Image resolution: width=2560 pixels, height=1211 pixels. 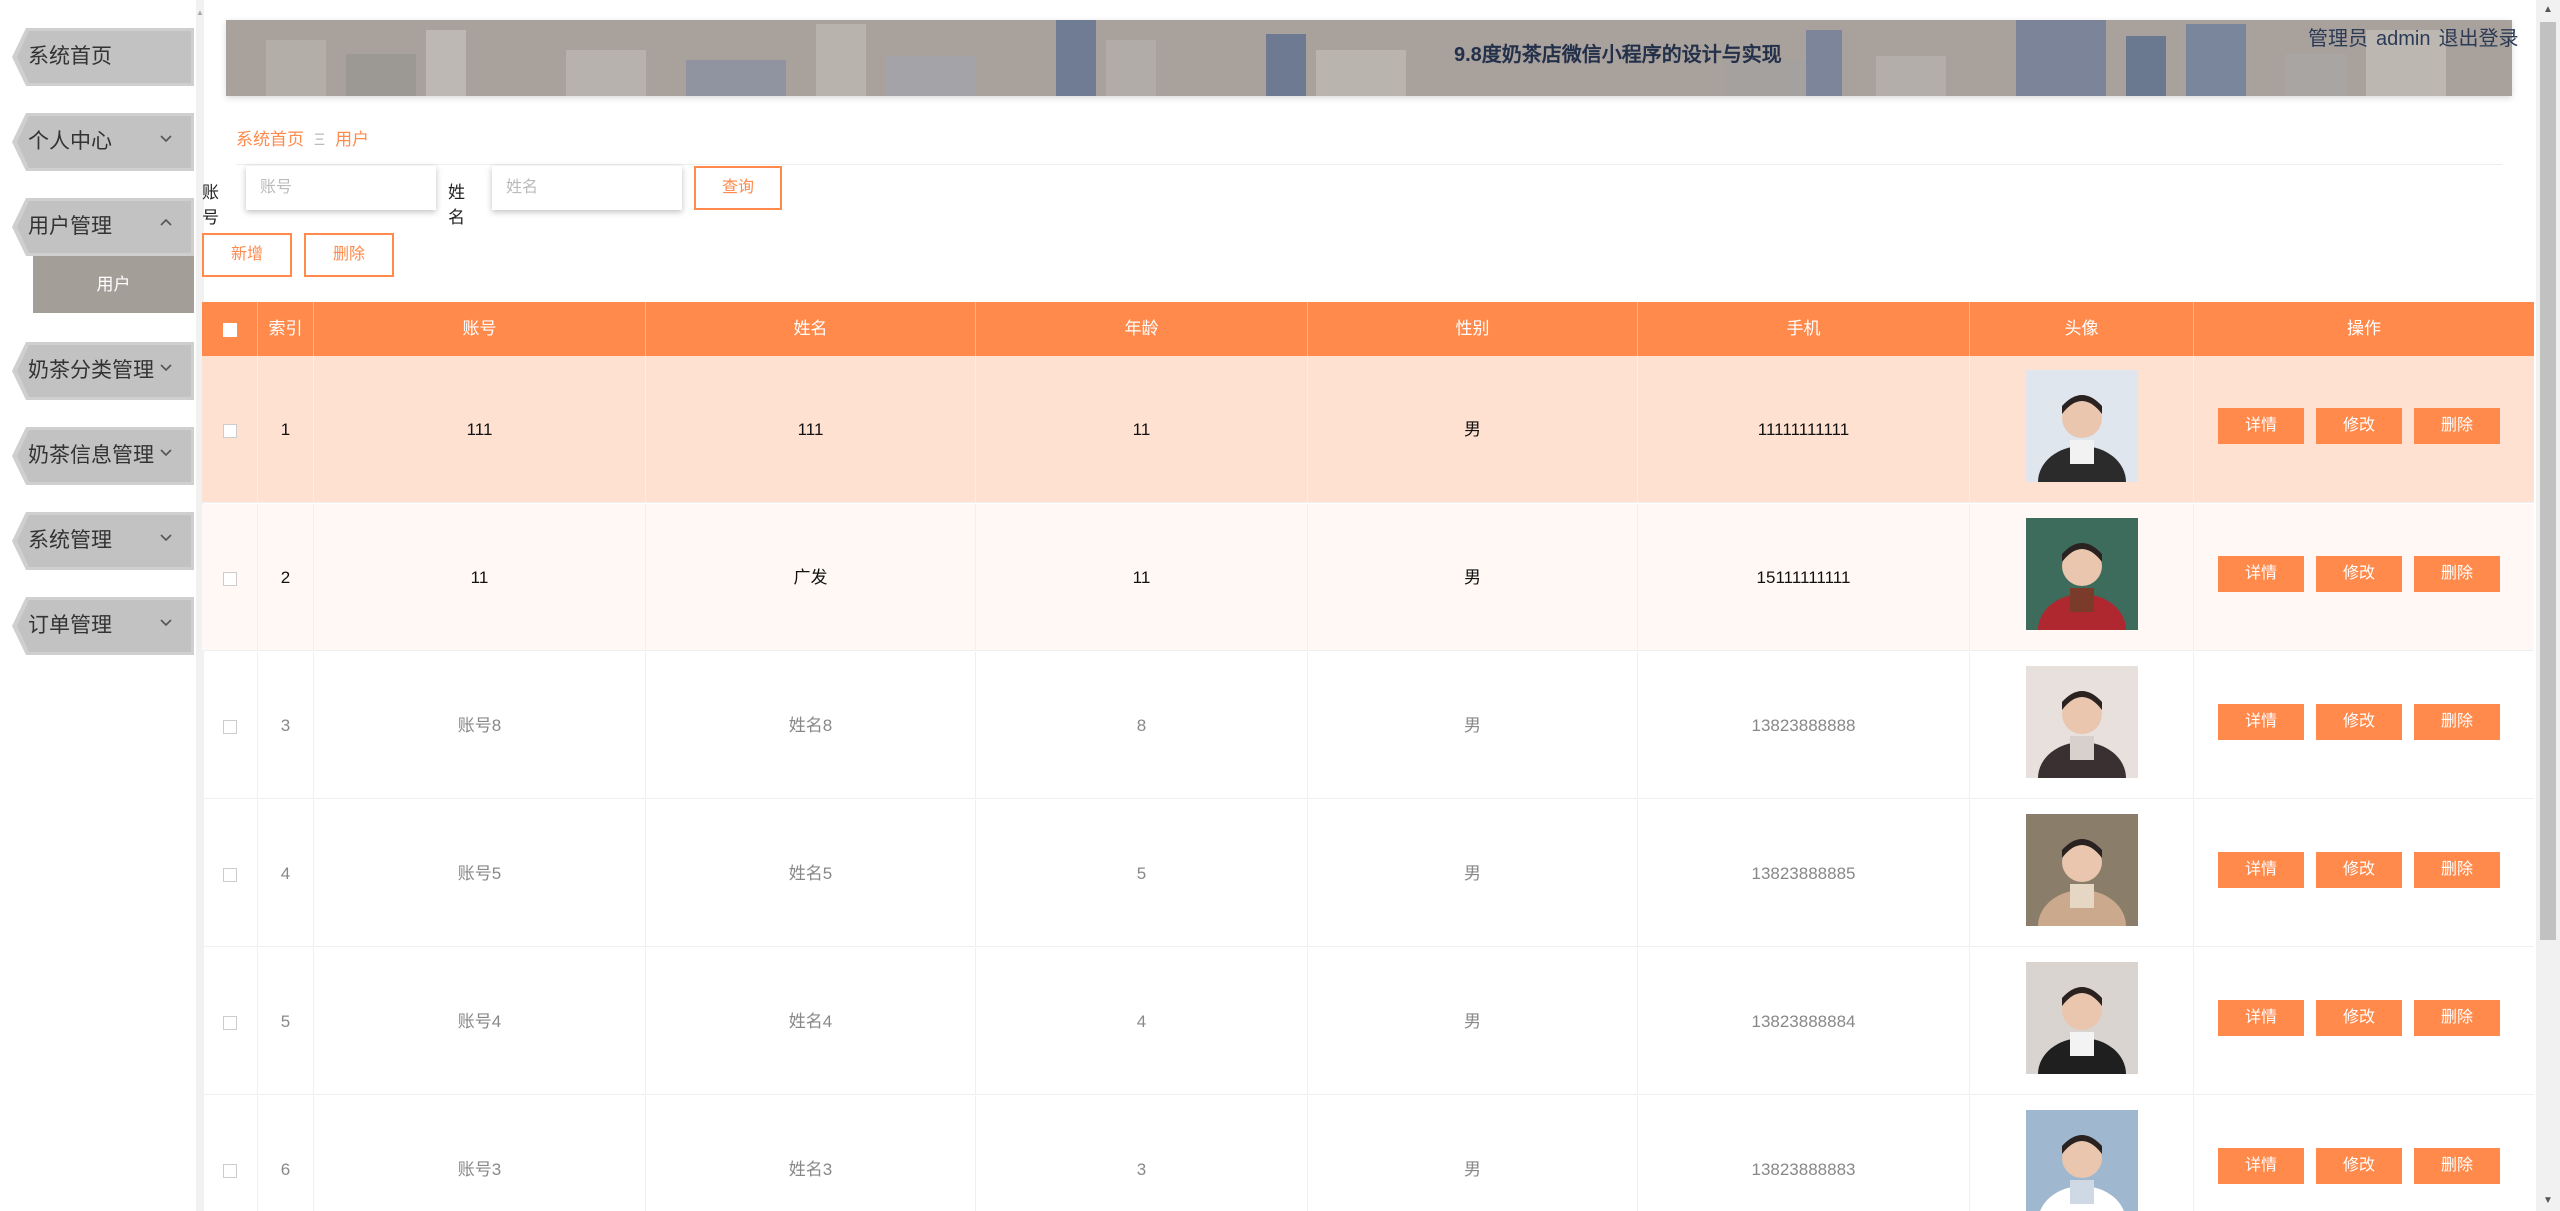 I want to click on table-row: 1 111 111 11 男 11111111111 详情 修改 删除, so click(x=1368, y=429).